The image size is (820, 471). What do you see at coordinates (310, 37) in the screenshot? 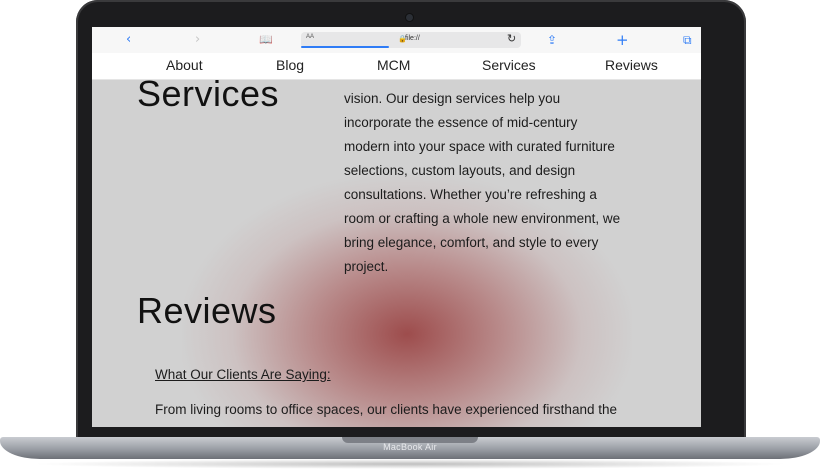
I see `reader-button: AA` at bounding box center [310, 37].